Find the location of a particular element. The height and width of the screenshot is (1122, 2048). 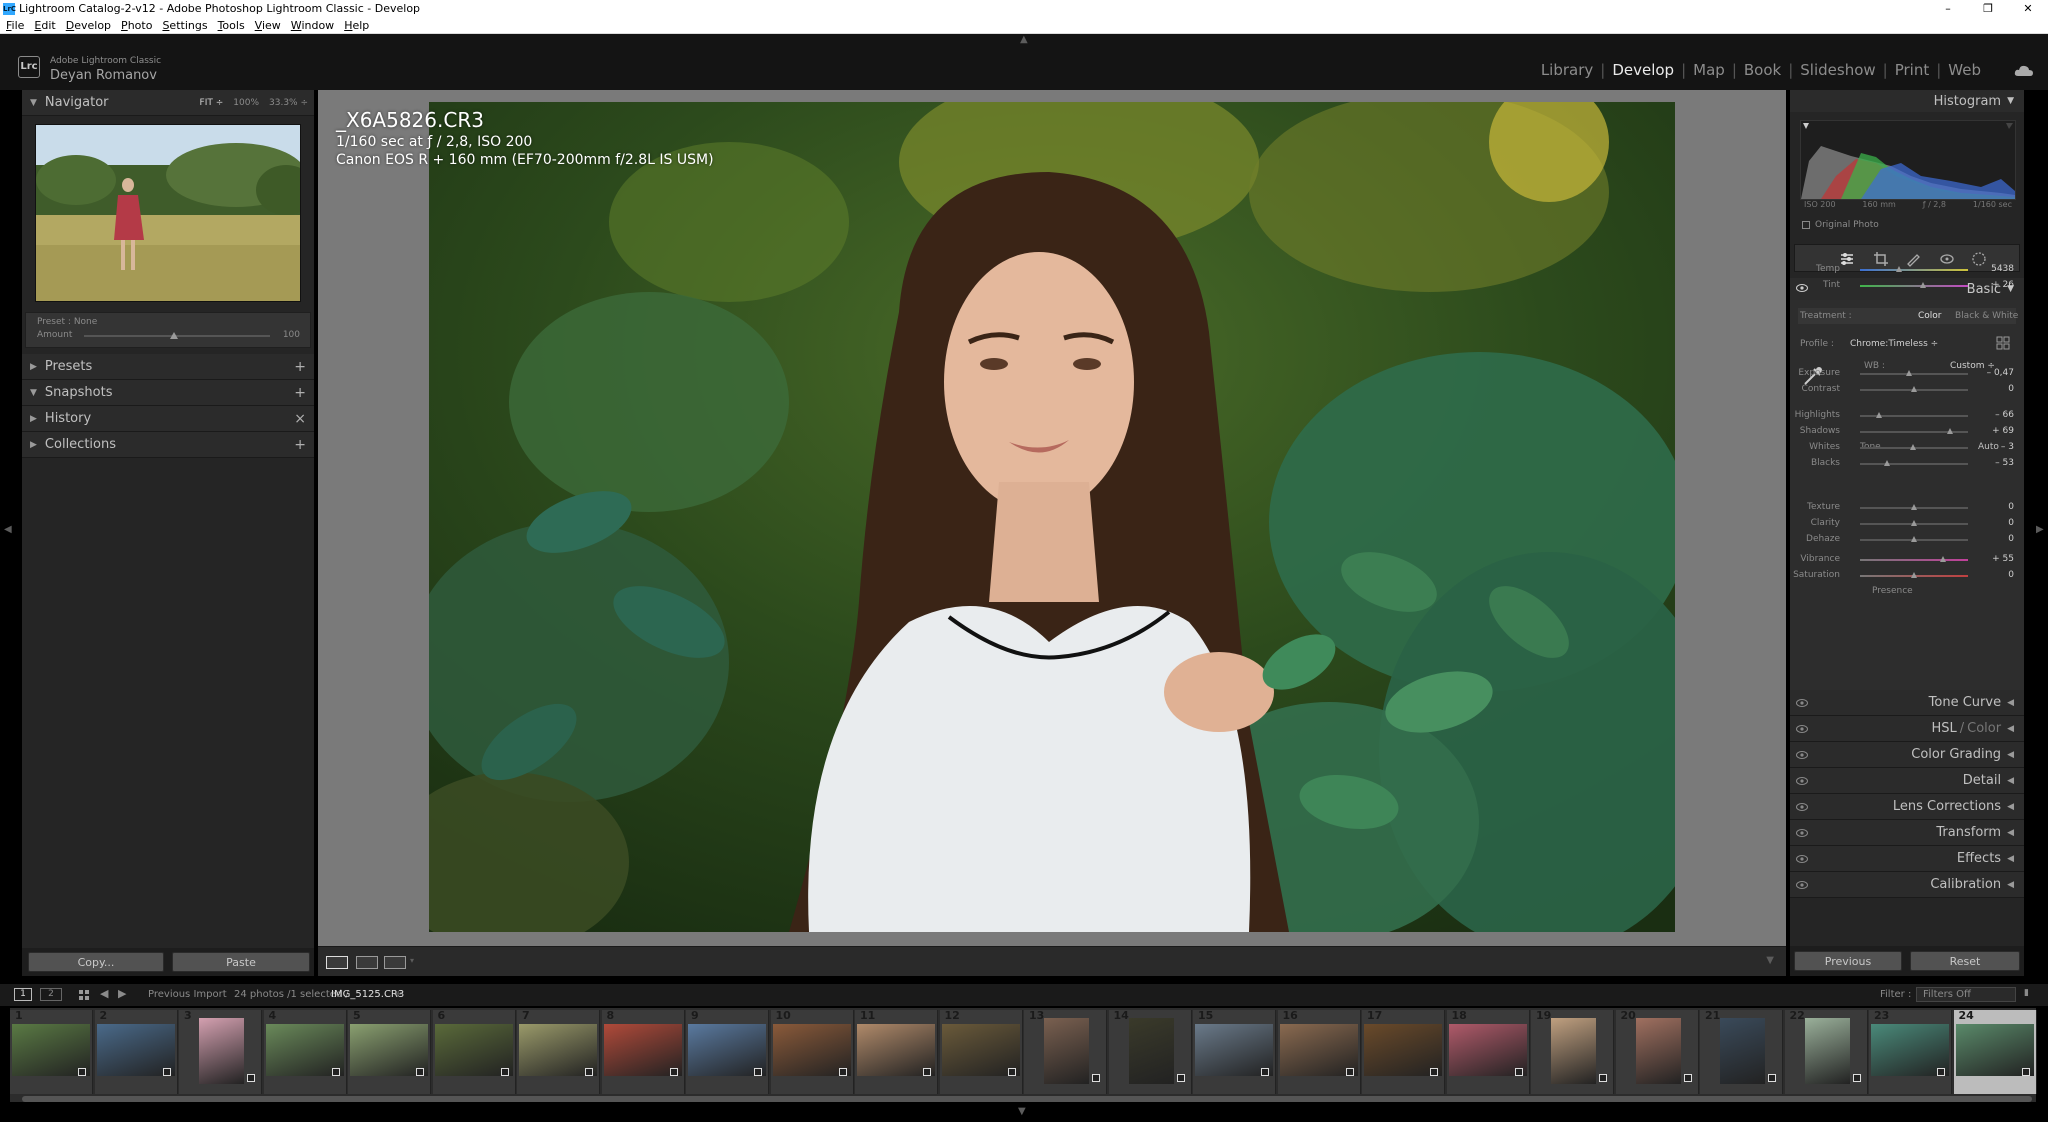

slider-value-tint: + 26 is located at coordinates (1994, 285).